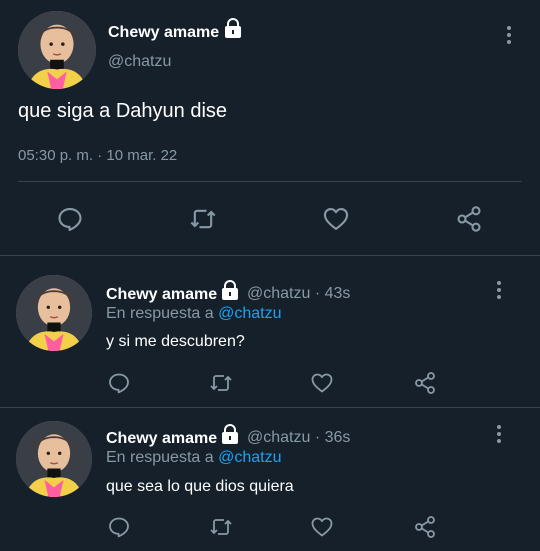 This screenshot has height=551, width=540. Describe the element at coordinates (200, 486) in the screenshot. I see `tweet-text: que sea lo que dios quiera` at that location.